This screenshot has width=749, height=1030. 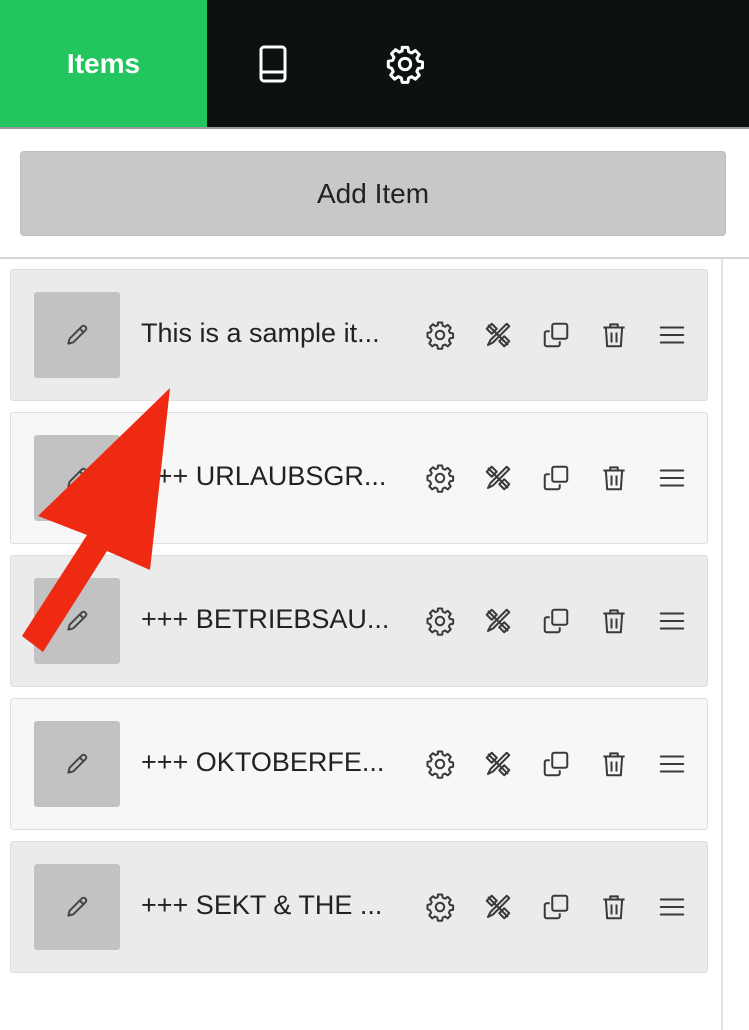 I want to click on tab-settings, so click(x=405, y=63).